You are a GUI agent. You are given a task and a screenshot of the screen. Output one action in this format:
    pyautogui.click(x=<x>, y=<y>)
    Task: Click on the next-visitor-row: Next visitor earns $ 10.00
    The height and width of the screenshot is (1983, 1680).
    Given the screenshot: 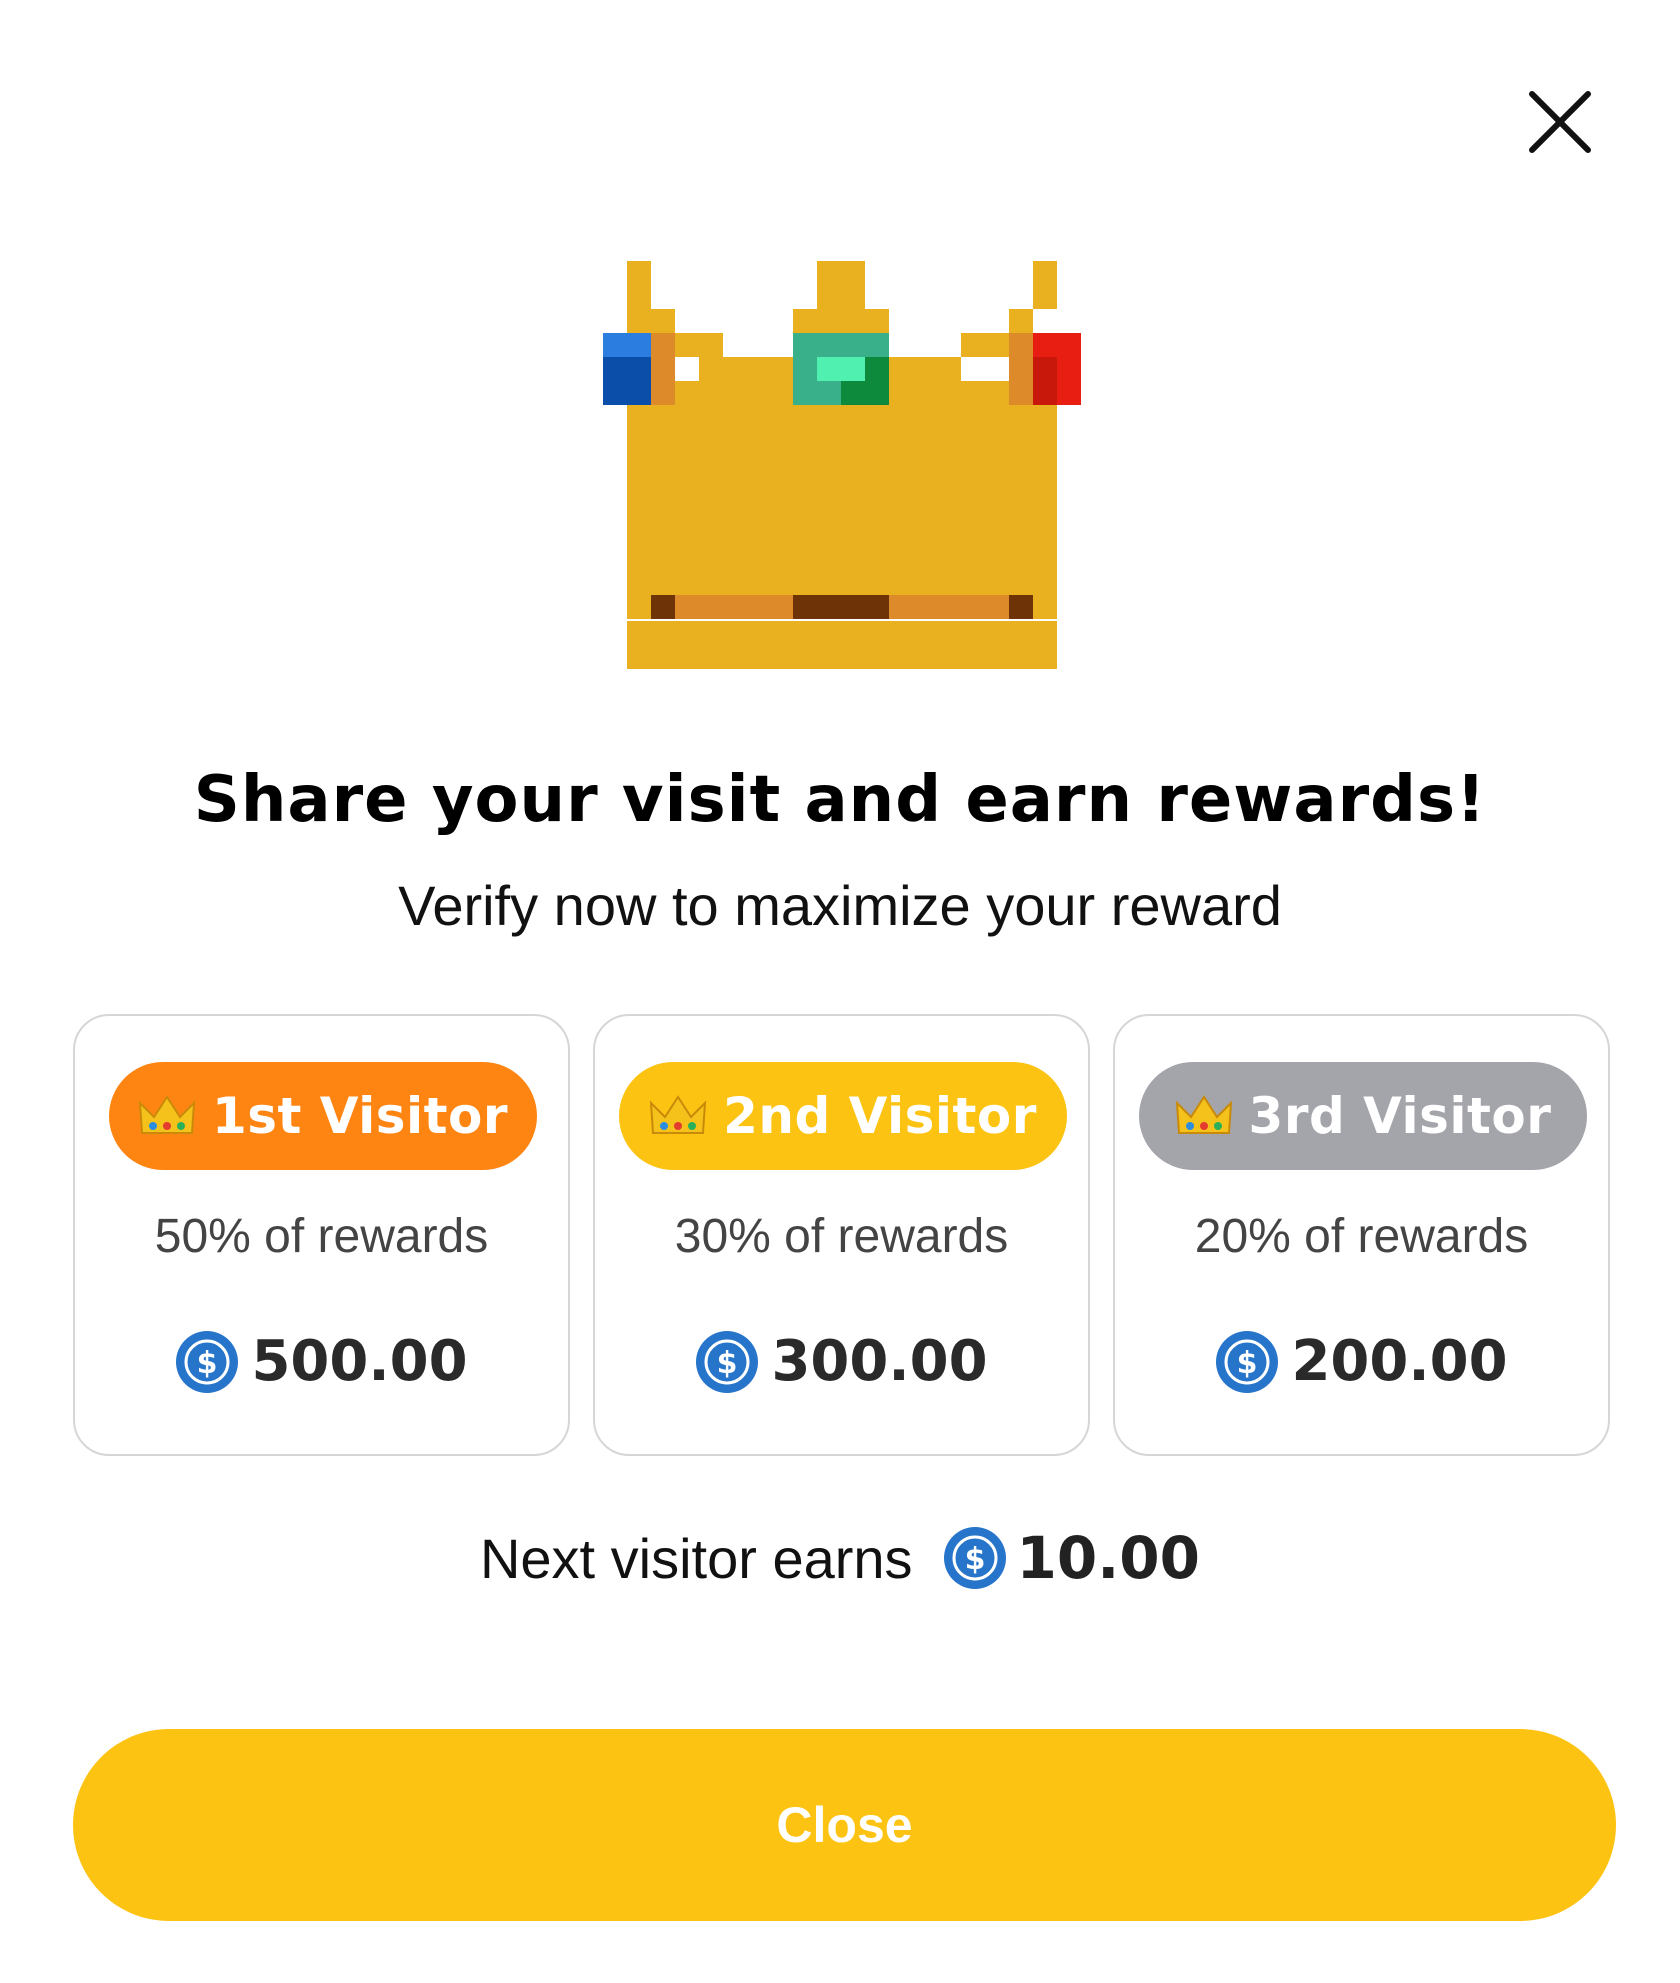 What is the action you would take?
    pyautogui.click(x=840, y=1558)
    